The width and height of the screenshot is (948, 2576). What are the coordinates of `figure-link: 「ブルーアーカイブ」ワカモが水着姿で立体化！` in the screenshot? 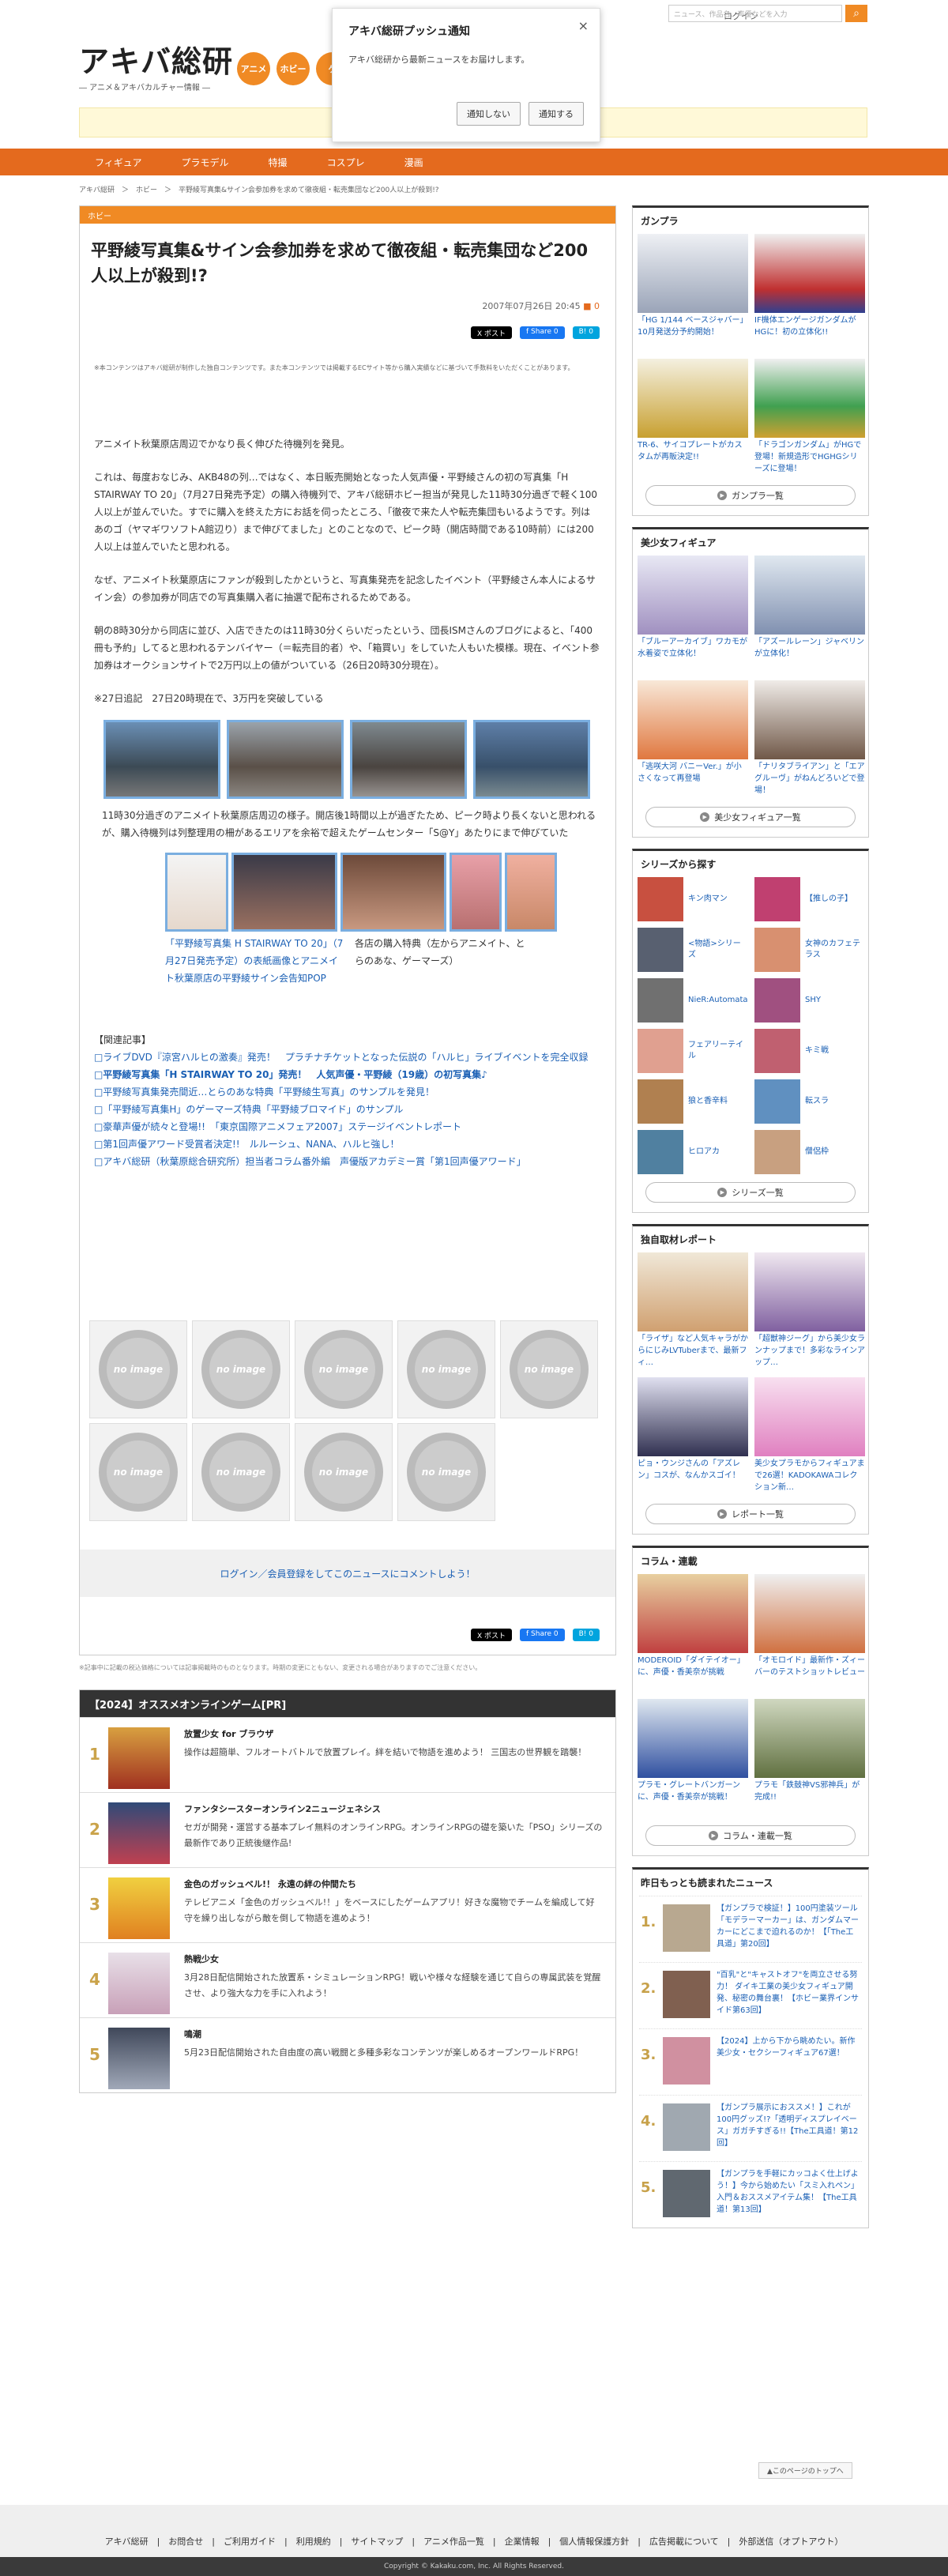 It's located at (693, 655).